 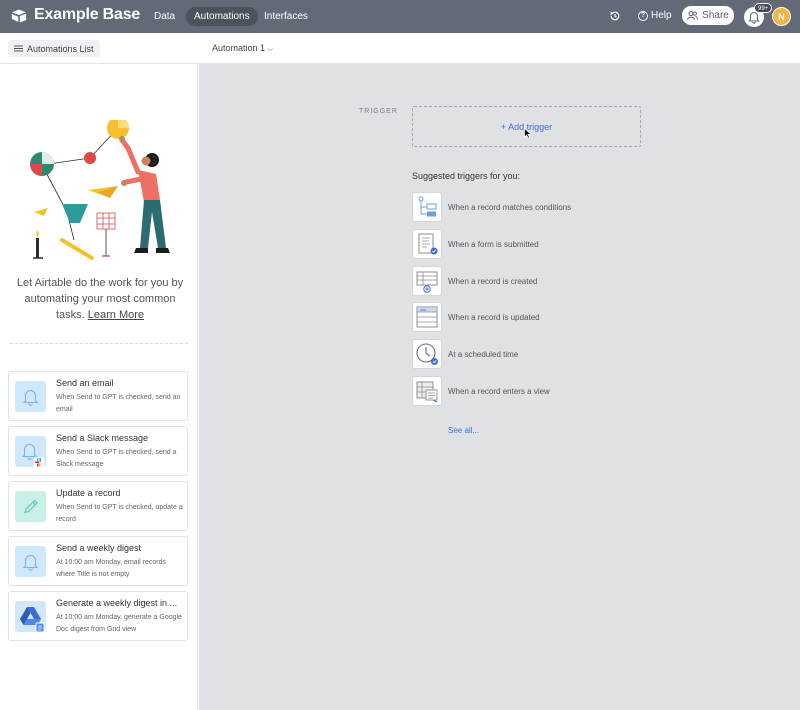 I want to click on automation-illustration, so click(x=100, y=190).